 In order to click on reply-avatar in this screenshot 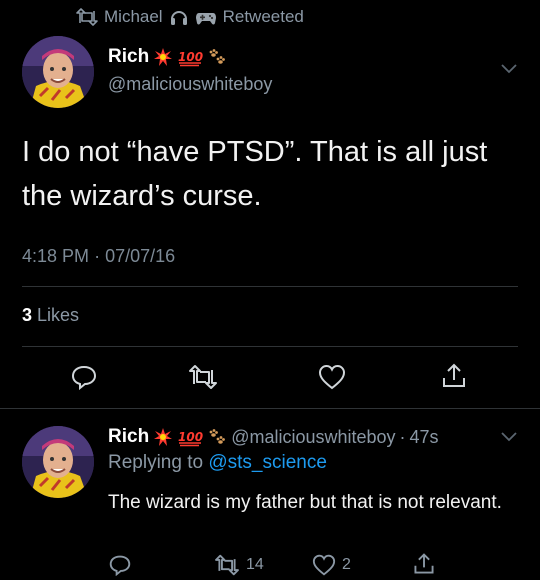, I will do `click(58, 462)`.